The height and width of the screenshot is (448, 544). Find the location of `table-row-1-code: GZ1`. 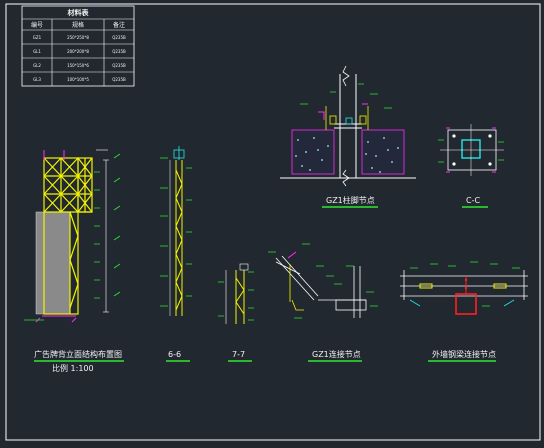

table-row-1-code: GZ1 is located at coordinates (37, 37).